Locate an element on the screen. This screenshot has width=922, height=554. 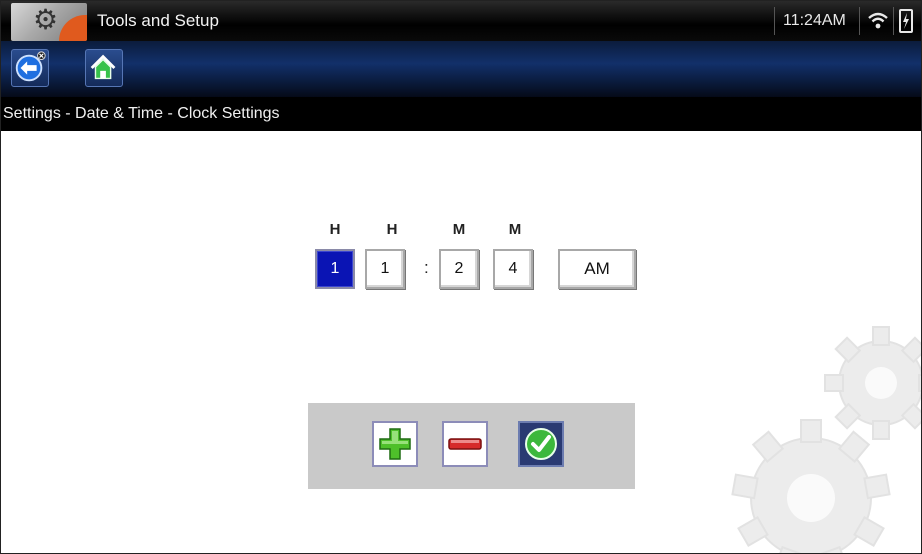
minute-ones-digit: 4 is located at coordinates (513, 269).